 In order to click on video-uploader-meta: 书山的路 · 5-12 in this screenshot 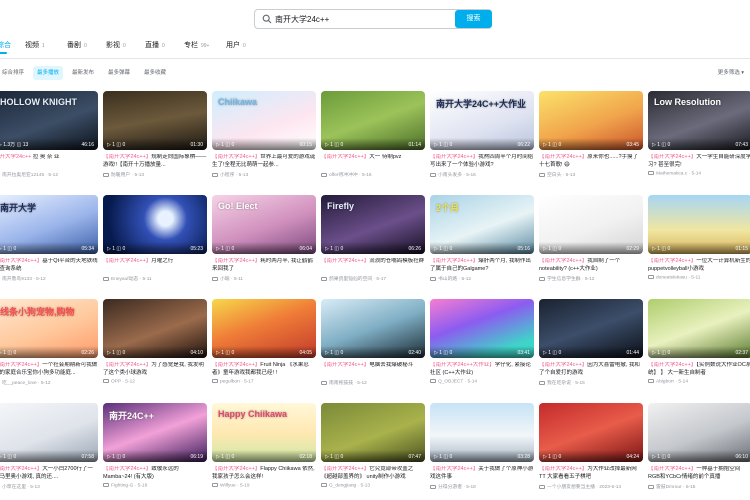, I will do `click(482, 278)`.